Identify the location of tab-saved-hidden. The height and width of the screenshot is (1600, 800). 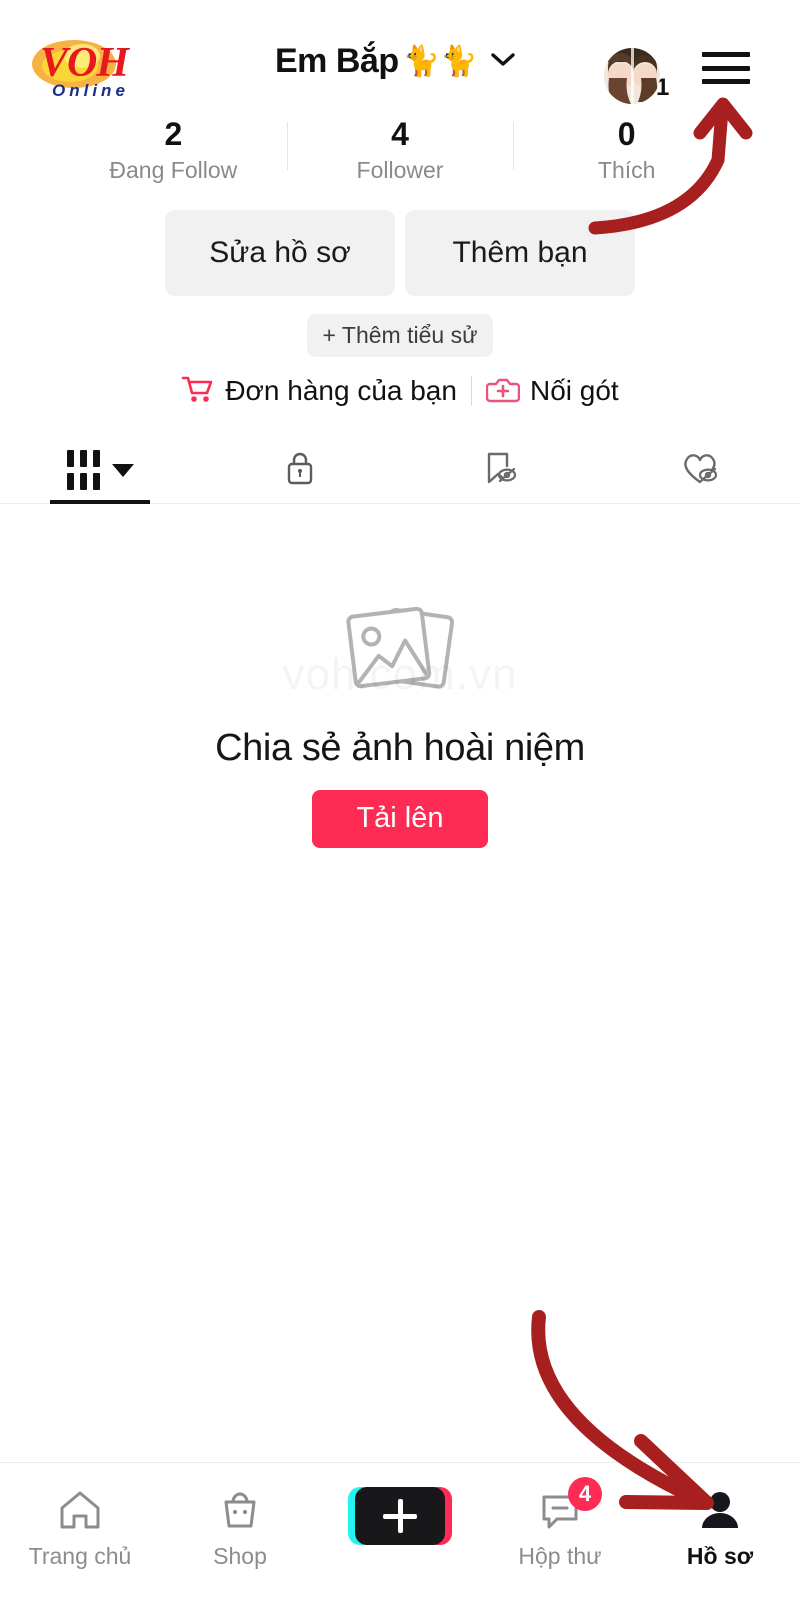
(500, 470).